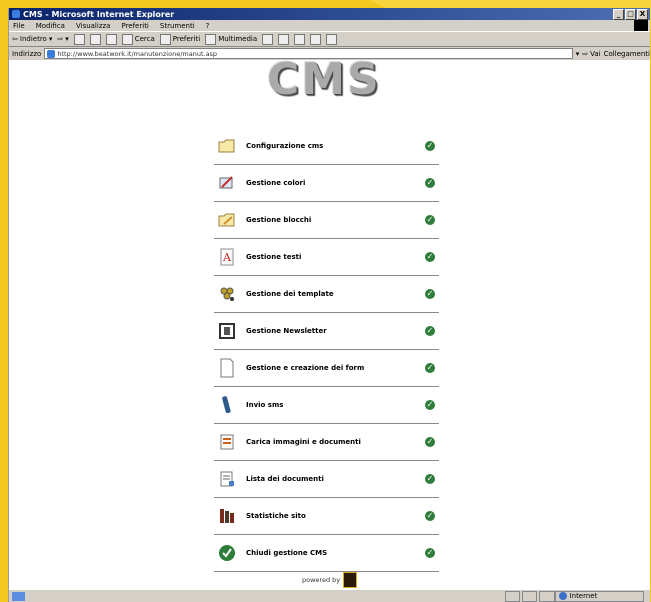  What do you see at coordinates (642, 14) in the screenshot?
I see `close-button: X` at bounding box center [642, 14].